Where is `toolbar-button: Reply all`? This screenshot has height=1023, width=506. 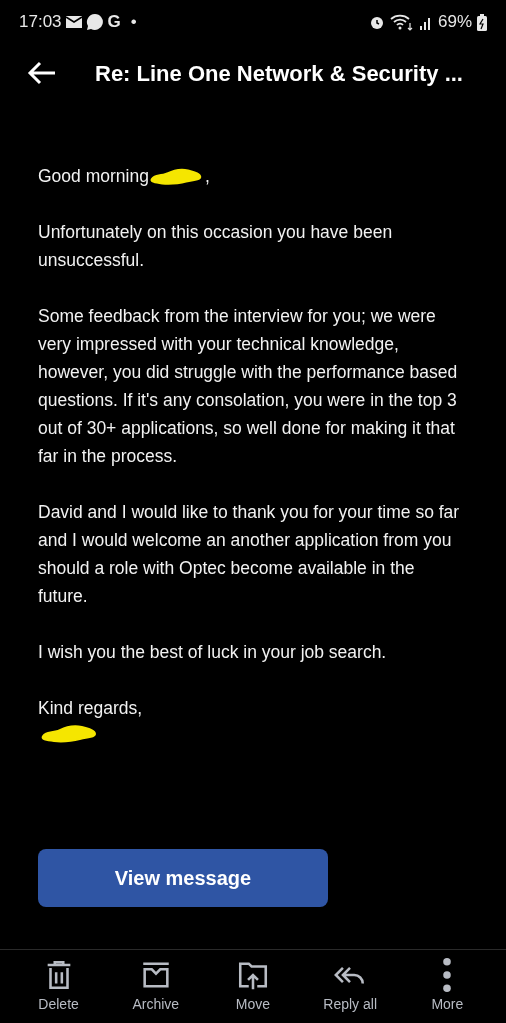
toolbar-button: Reply all is located at coordinates (350, 986).